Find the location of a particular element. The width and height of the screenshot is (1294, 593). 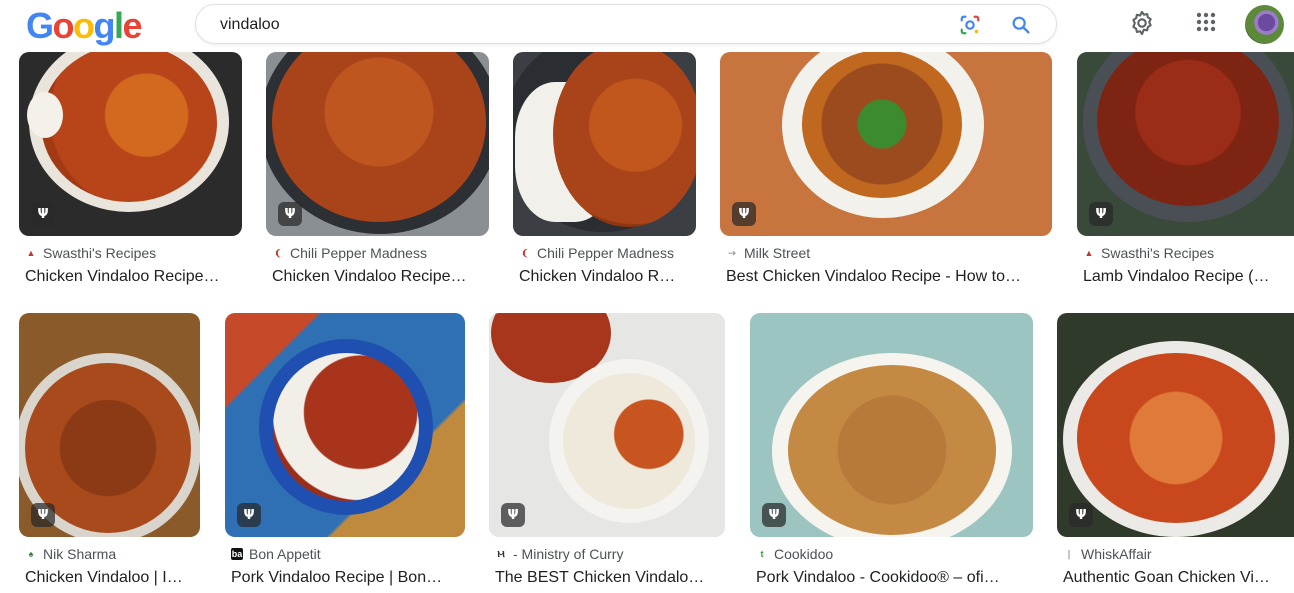

search-box is located at coordinates (626, 24).